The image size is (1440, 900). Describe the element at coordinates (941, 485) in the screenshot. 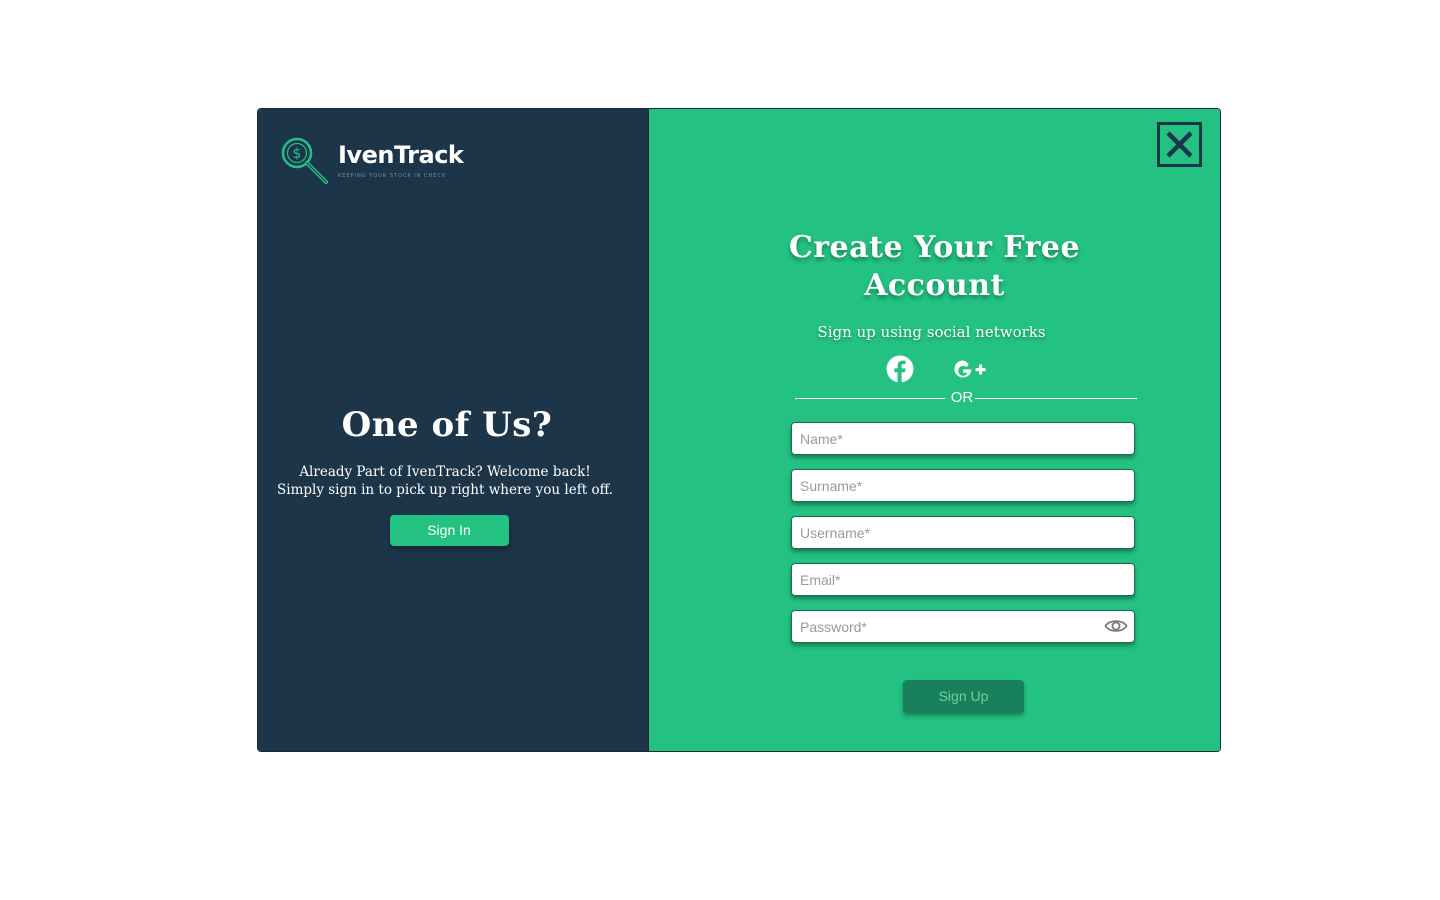

I see `surname-input` at that location.